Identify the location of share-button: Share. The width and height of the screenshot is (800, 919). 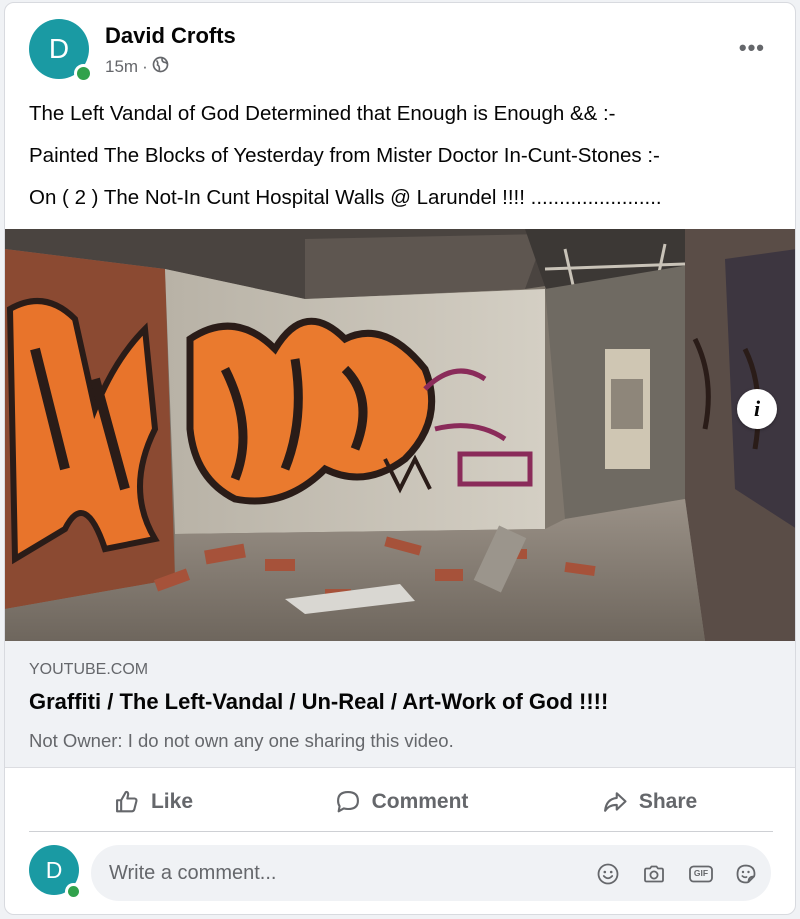
(649, 802).